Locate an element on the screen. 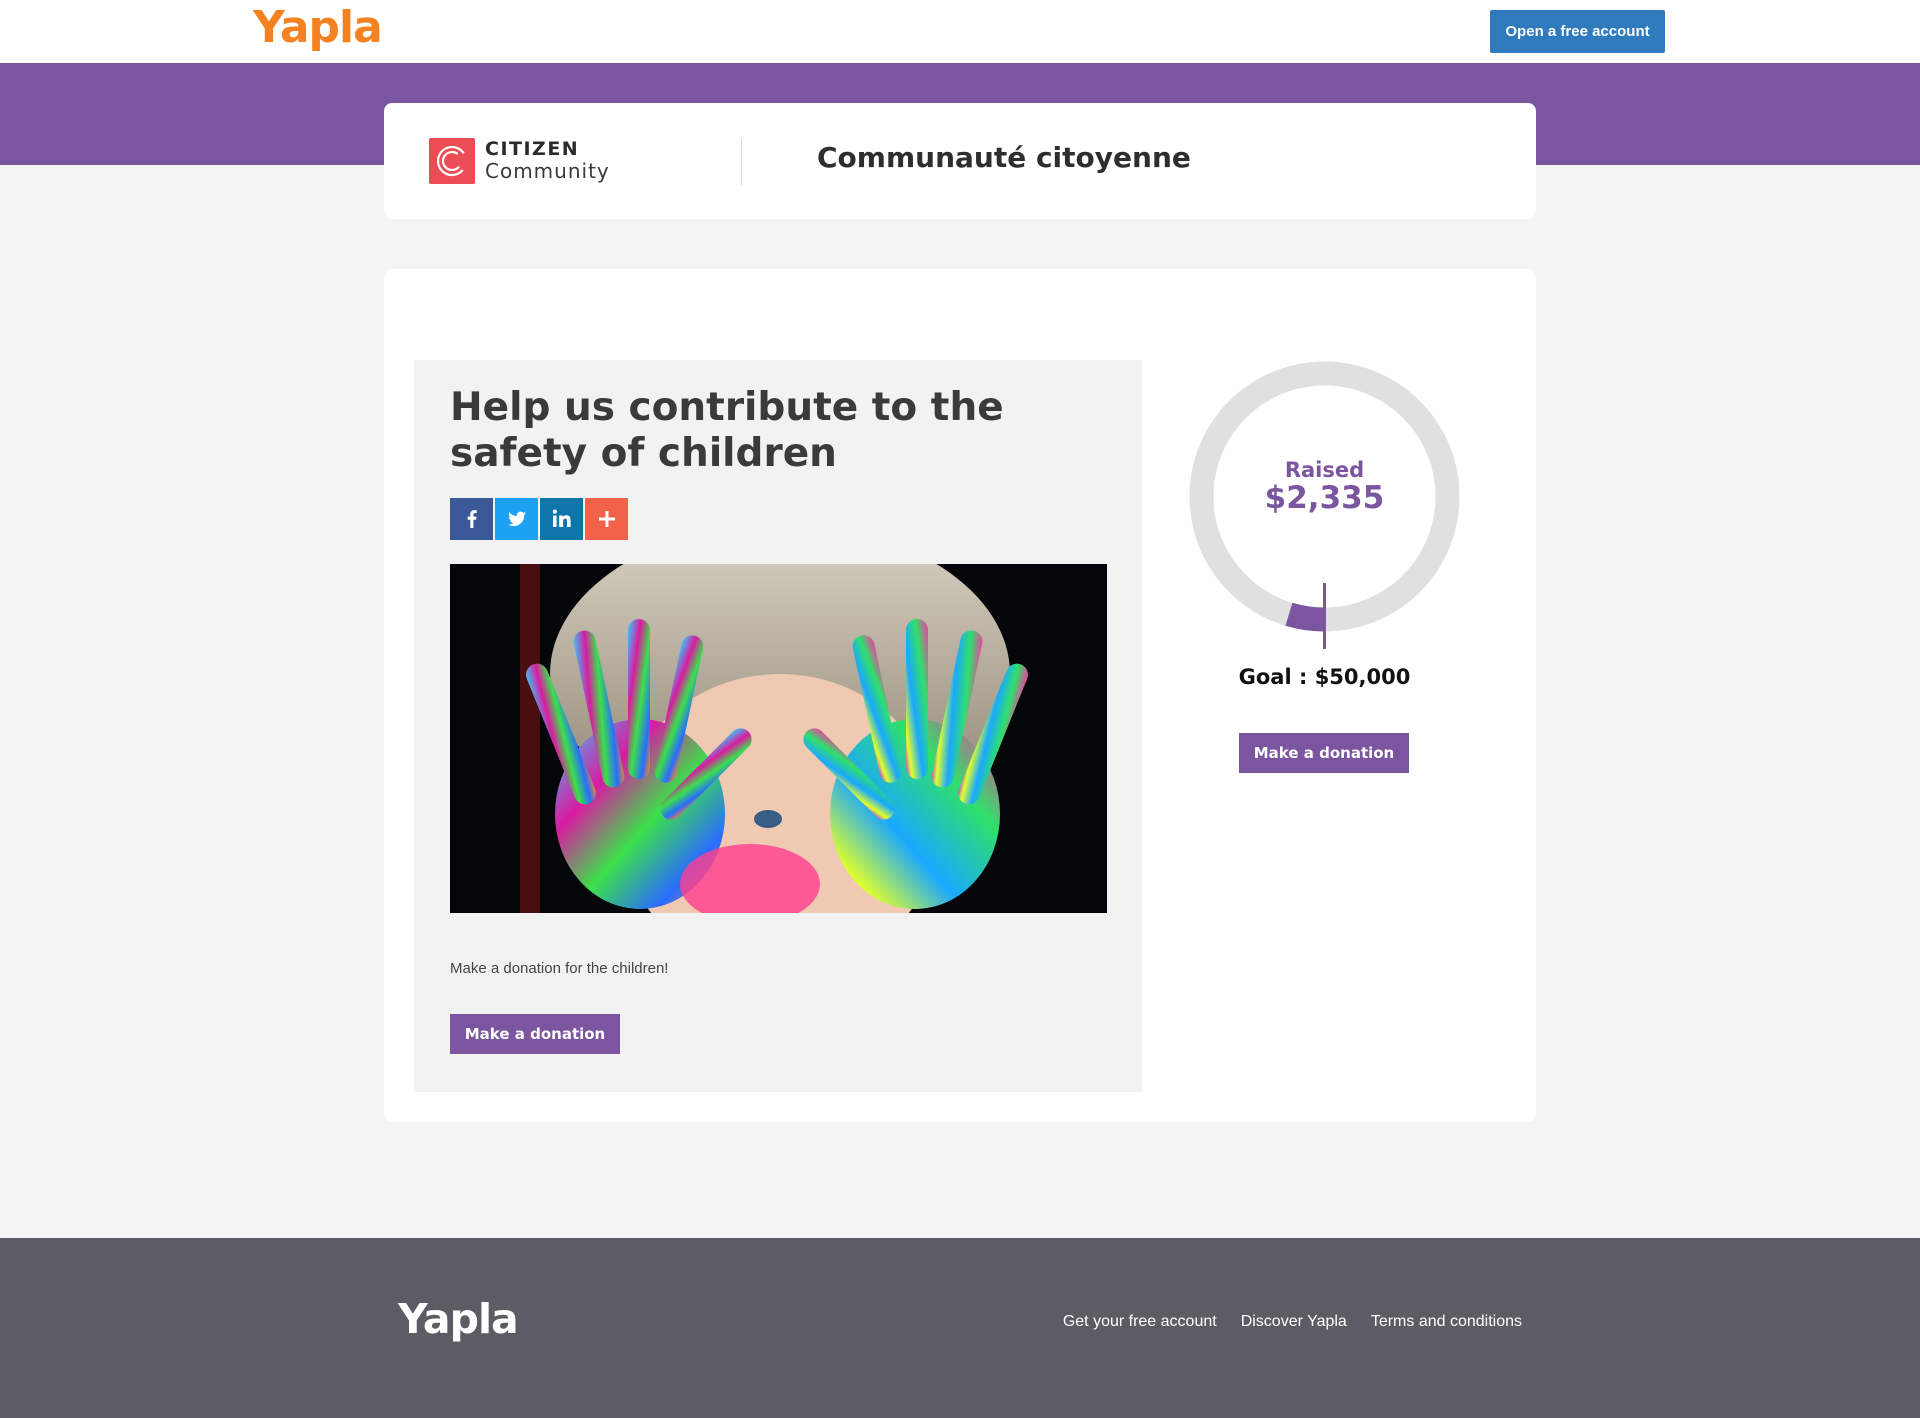  organization-logo-line1: CITIZEN is located at coordinates (532, 149).